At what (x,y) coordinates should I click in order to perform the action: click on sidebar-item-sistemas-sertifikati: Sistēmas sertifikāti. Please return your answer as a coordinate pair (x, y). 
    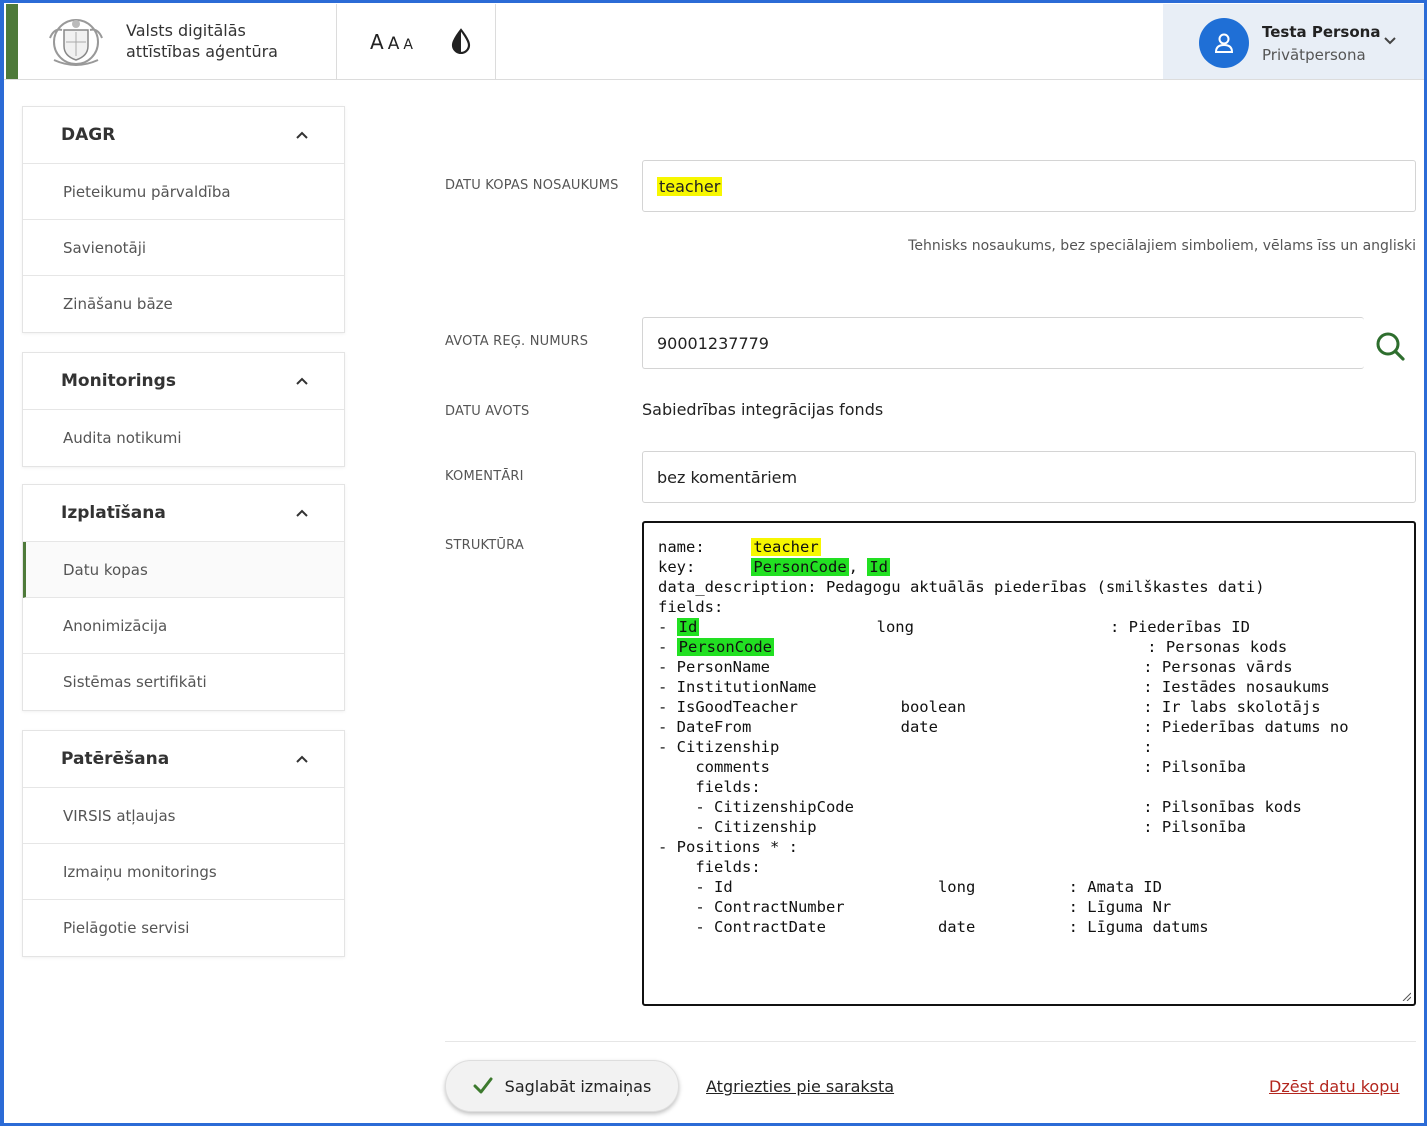
    Looking at the image, I should click on (183, 682).